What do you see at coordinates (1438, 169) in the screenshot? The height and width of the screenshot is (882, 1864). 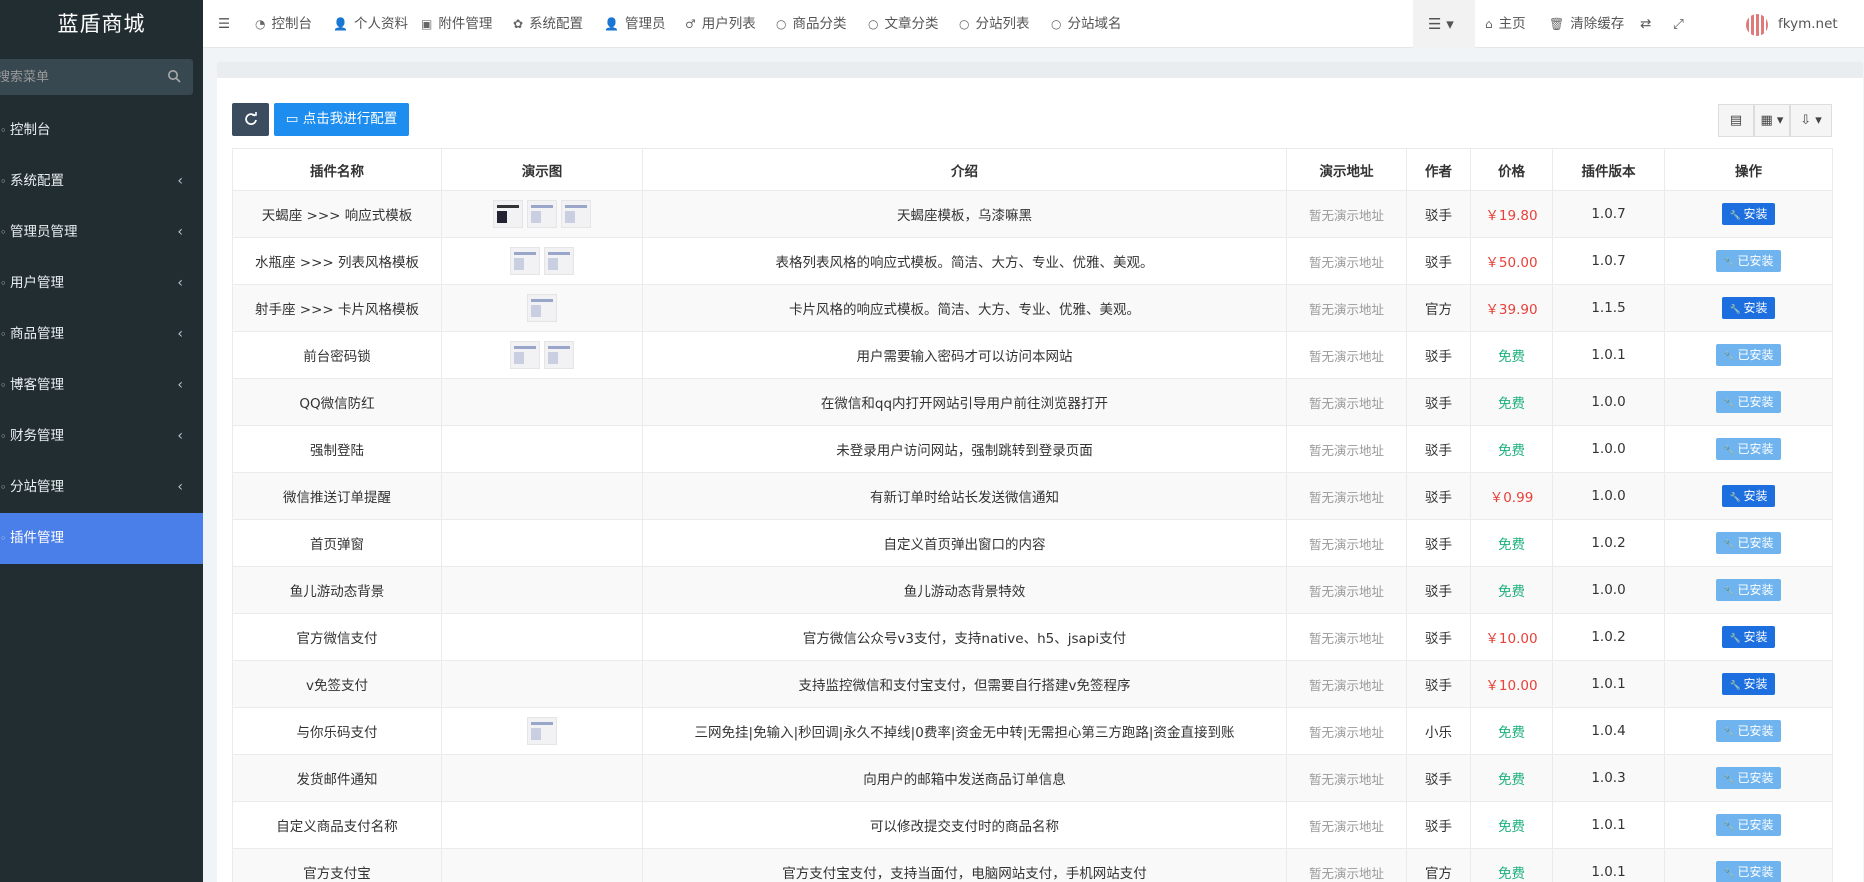 I see `column-header: 作者` at bounding box center [1438, 169].